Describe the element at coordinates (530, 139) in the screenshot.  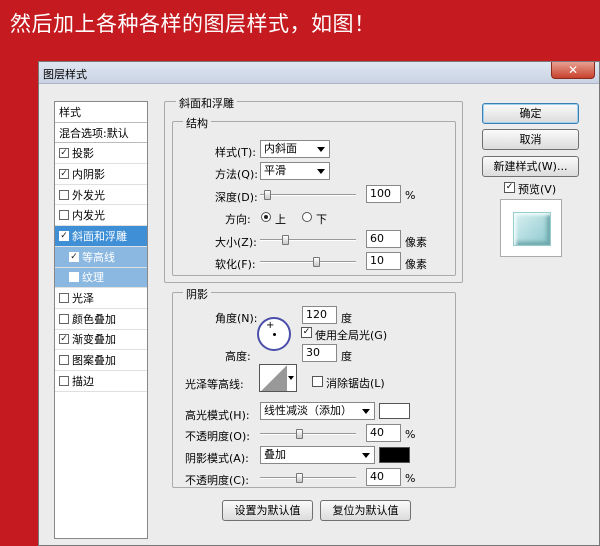
I see `cancel-button: 取消` at that location.